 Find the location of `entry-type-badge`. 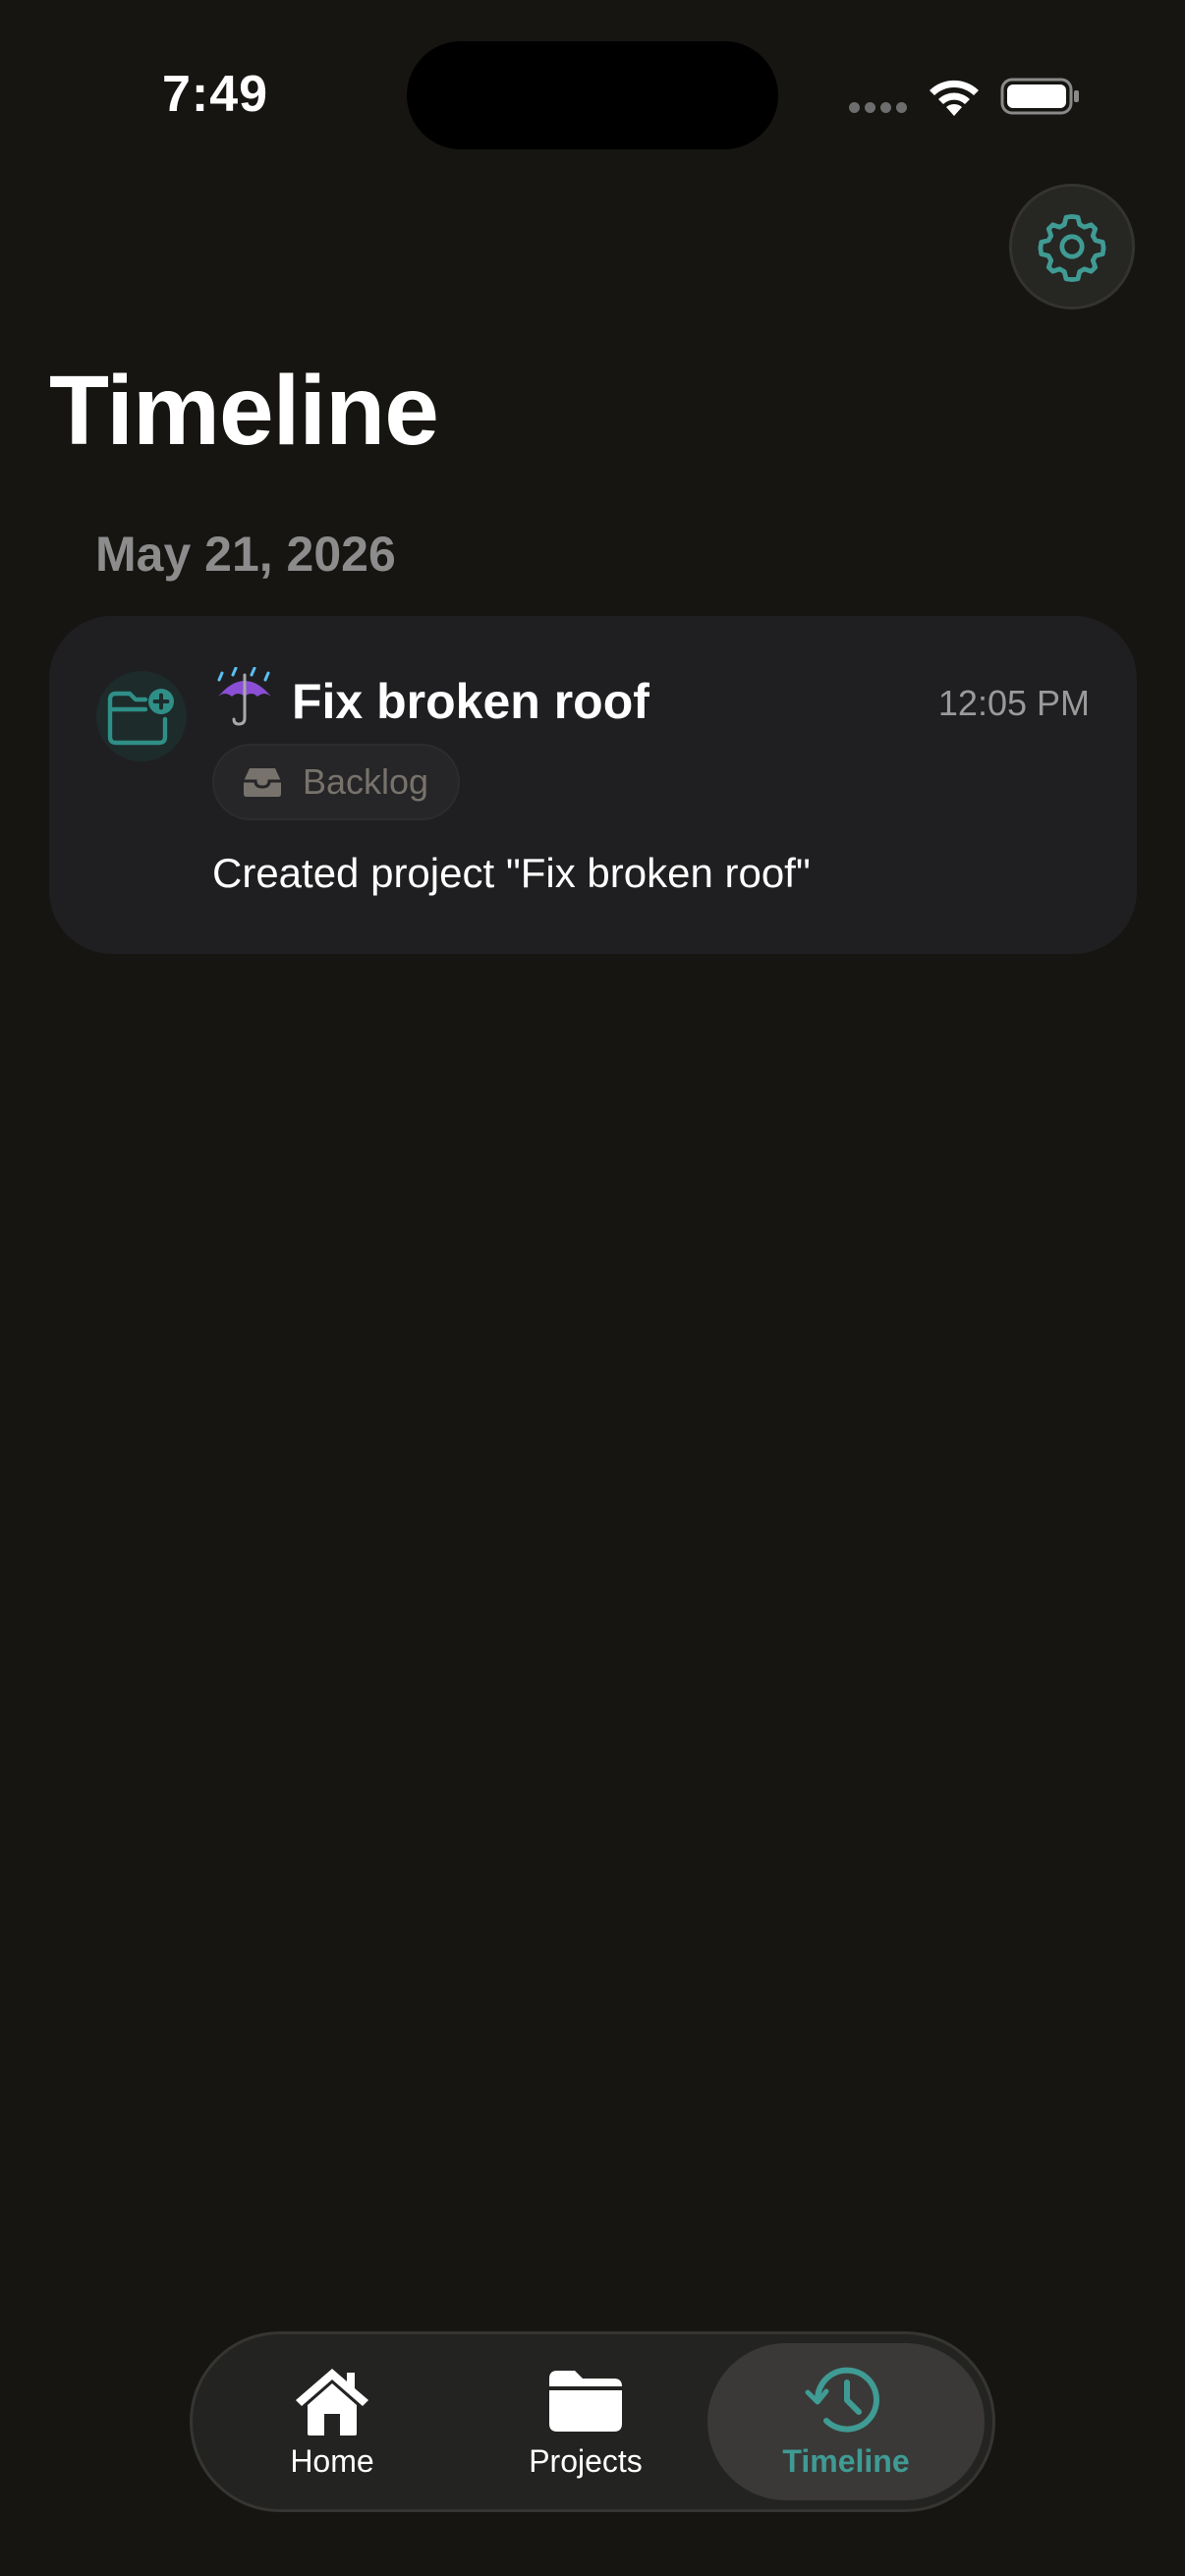

entry-type-badge is located at coordinates (141, 716).